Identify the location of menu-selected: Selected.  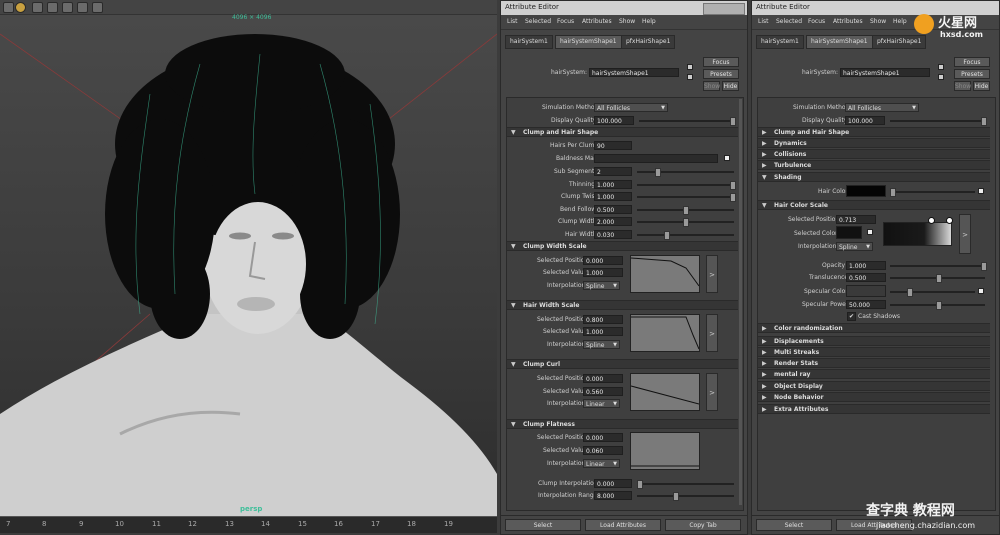
(789, 21).